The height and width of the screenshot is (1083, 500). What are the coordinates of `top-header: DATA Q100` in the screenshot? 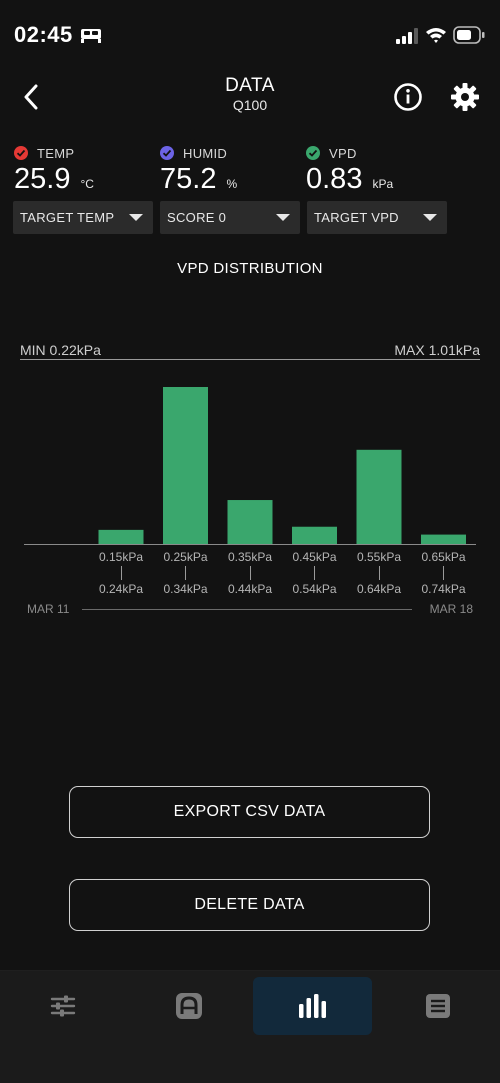 It's located at (250, 97).